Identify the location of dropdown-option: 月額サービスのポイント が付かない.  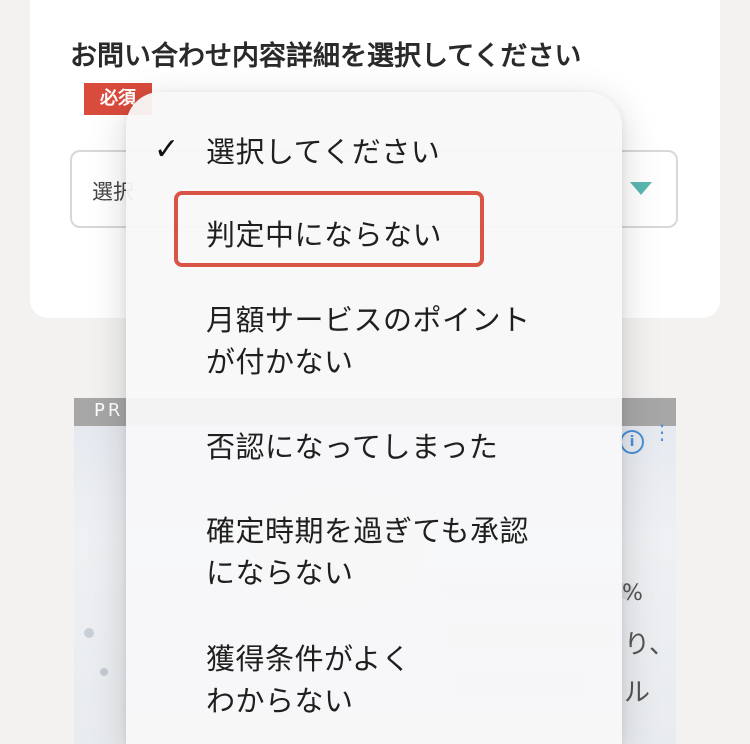
(368, 341).